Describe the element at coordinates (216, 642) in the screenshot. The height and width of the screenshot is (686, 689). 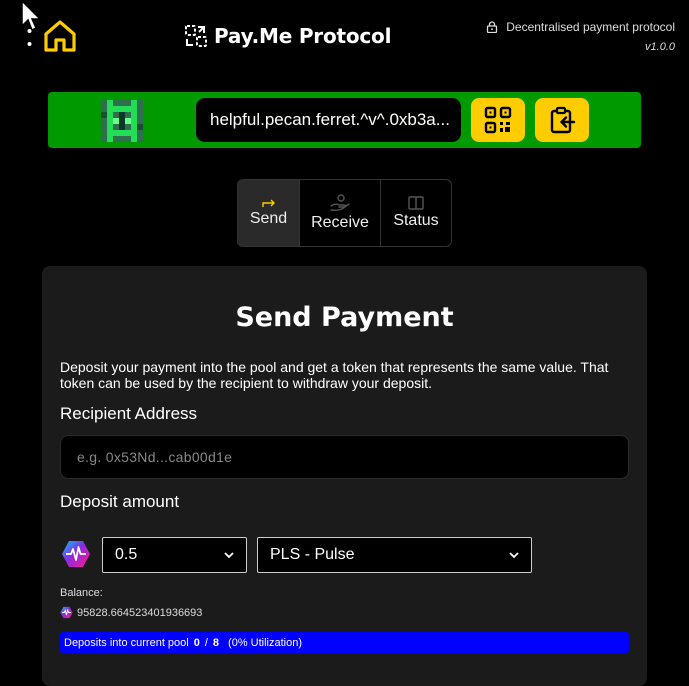
I see `pool-max: 8` at that location.